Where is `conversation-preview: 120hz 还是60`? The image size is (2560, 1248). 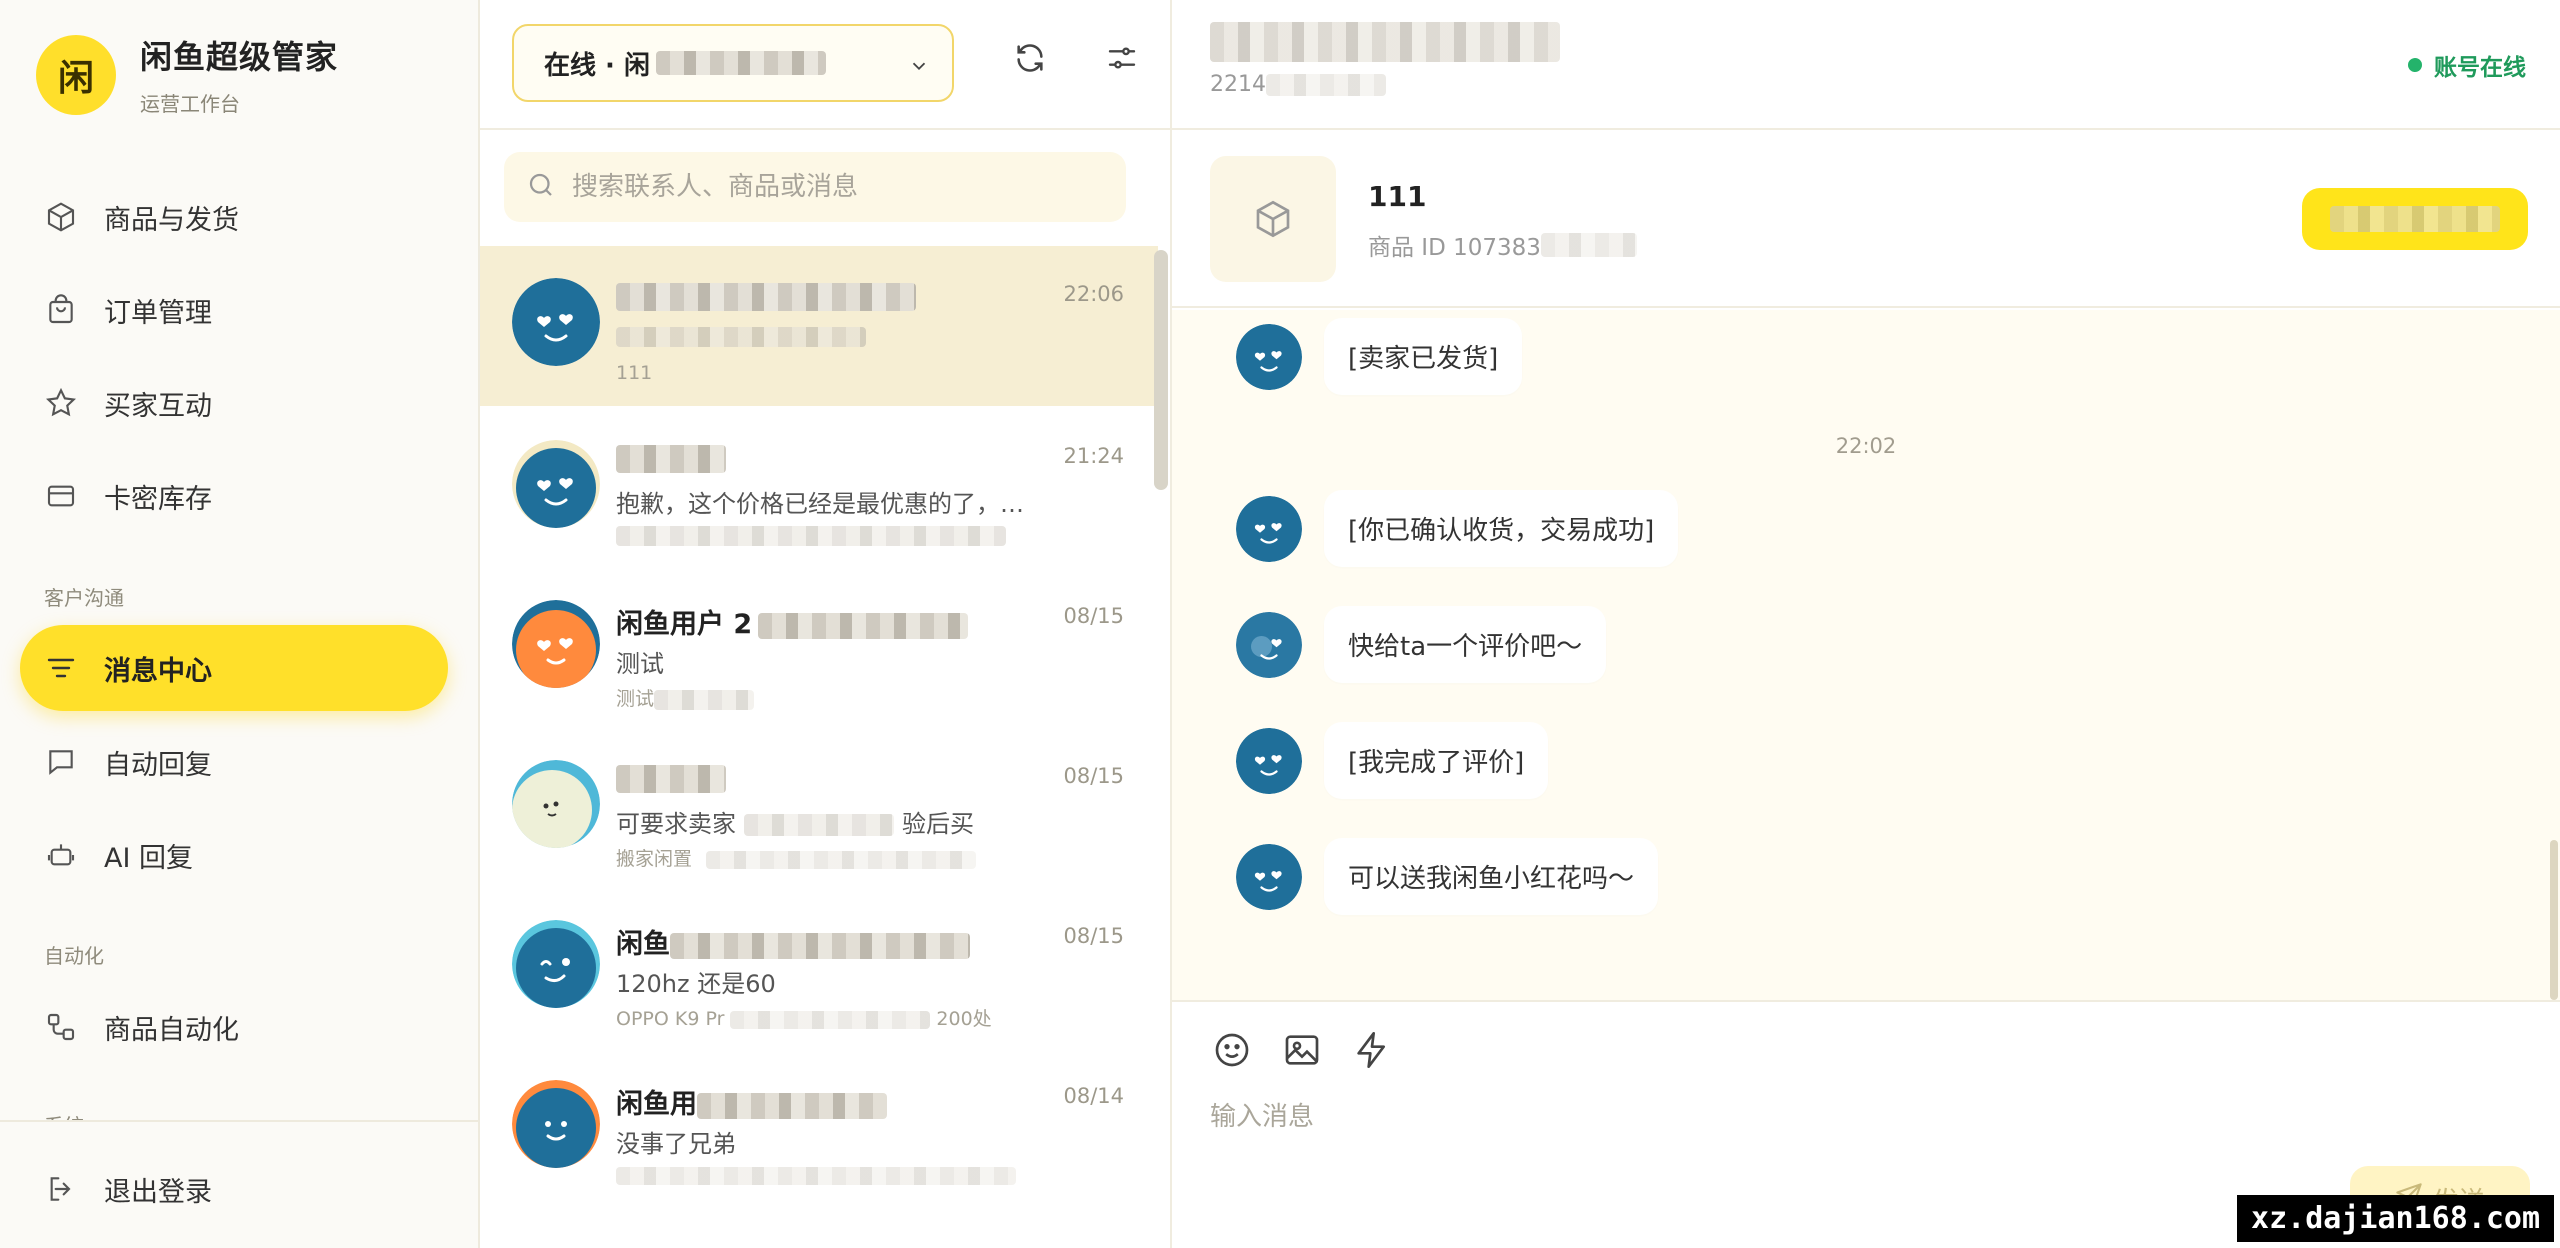 conversation-preview: 120hz 还是60 is located at coordinates (696, 984).